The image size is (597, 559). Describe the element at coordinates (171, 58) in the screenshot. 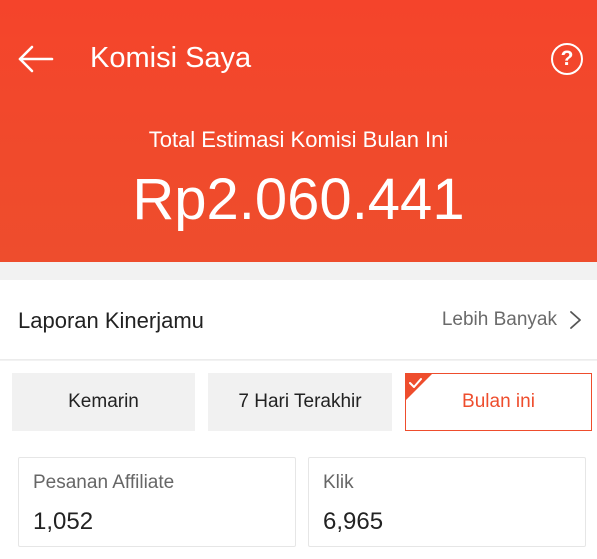

I see `page-title: Komisi Saya` at that location.